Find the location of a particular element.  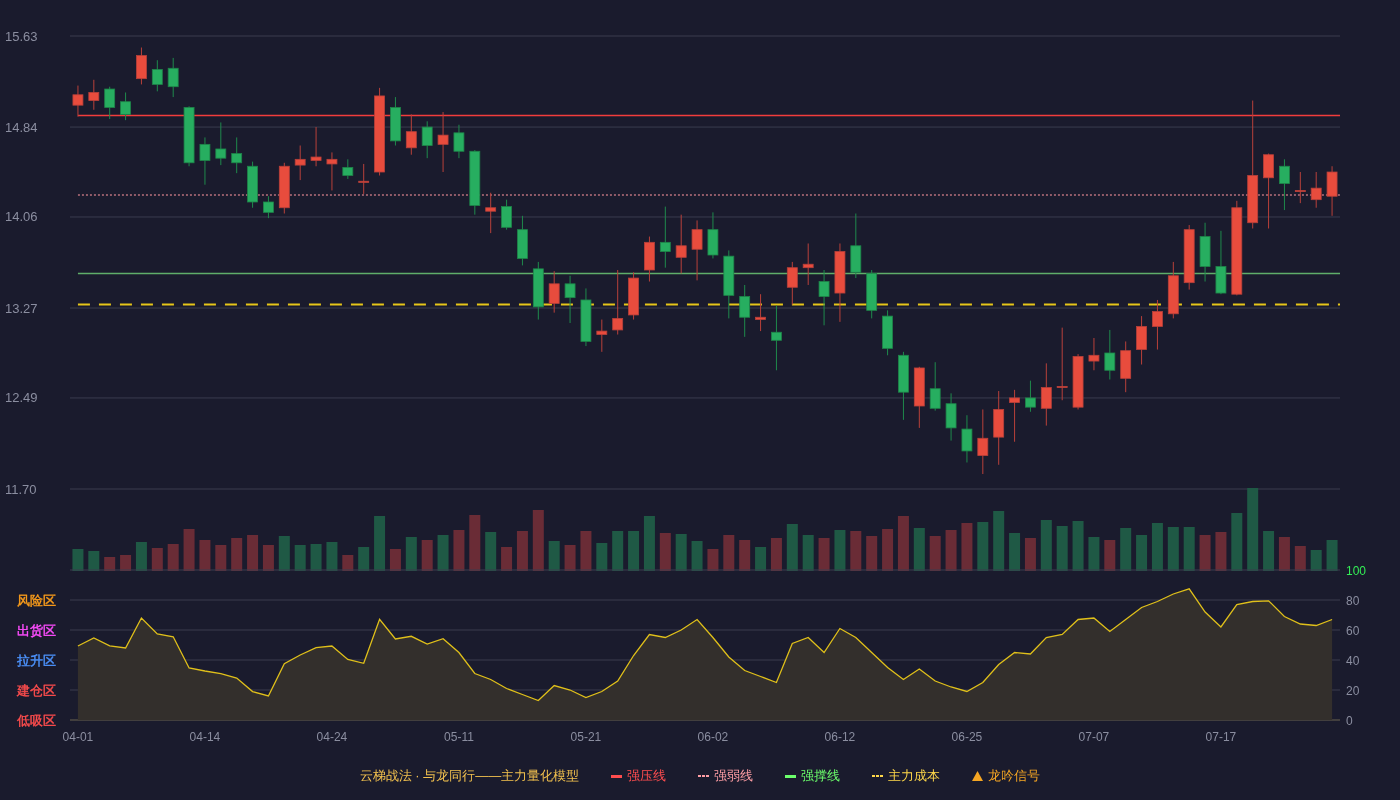

oscillator-axis-label: 20 is located at coordinates (1353, 690).